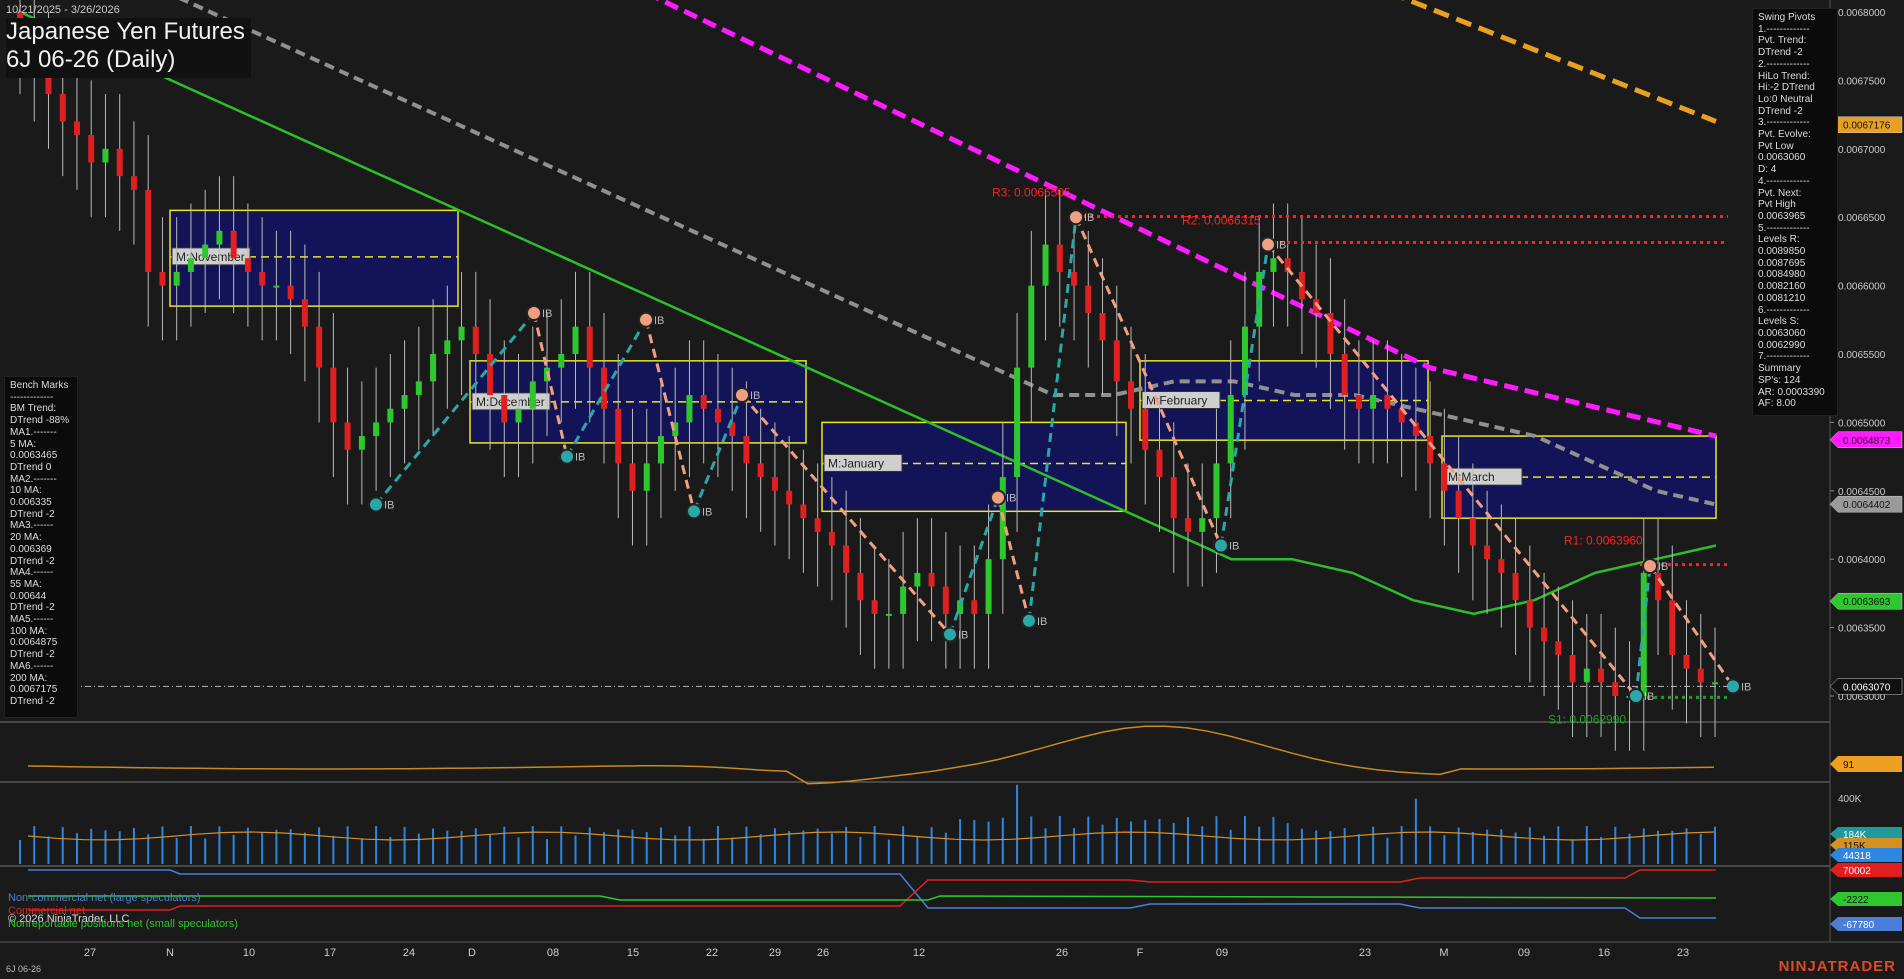 The height and width of the screenshot is (979, 1904). I want to click on bench-marks-line: MA5.------, so click(32, 620).